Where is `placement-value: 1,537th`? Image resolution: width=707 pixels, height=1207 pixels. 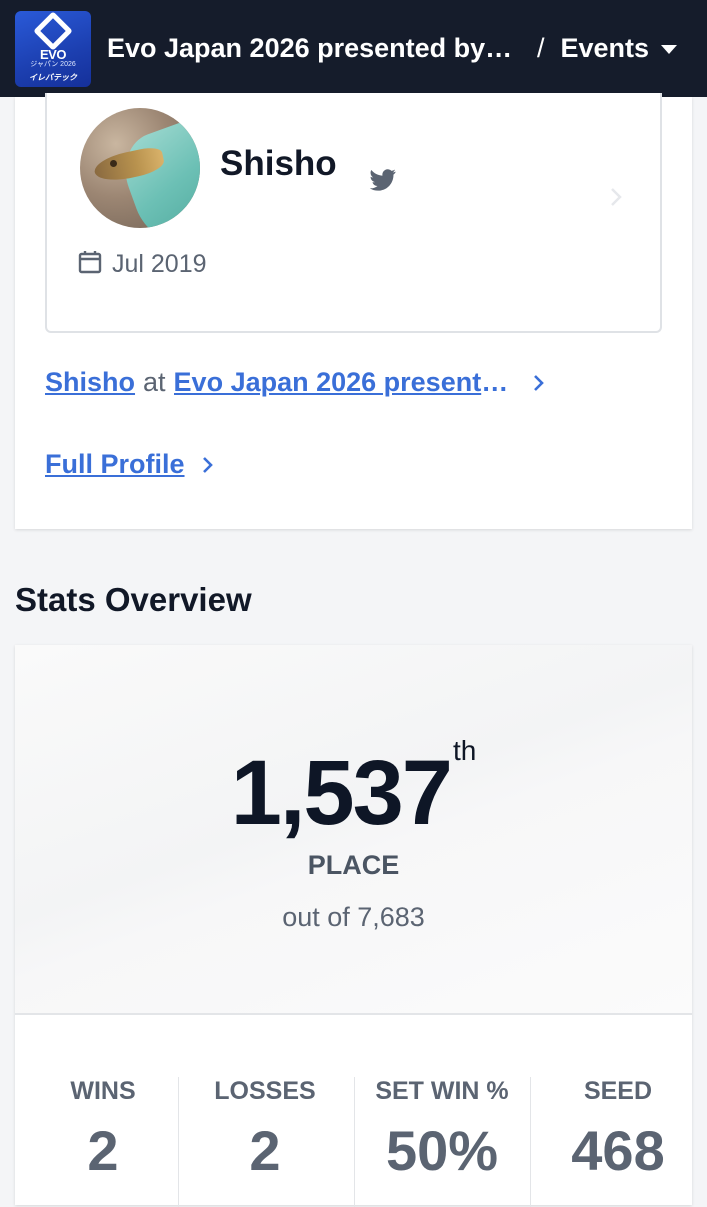 placement-value: 1,537th is located at coordinates (353, 790).